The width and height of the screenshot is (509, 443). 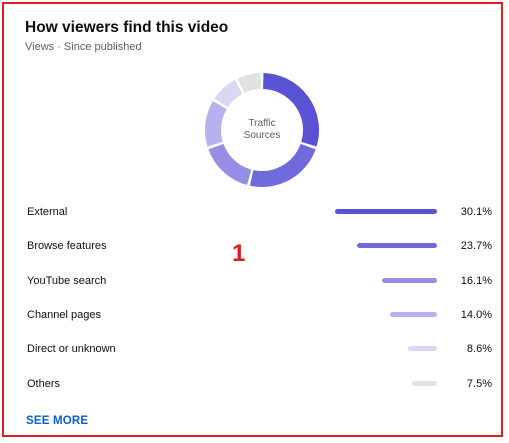 I want to click on traffic-source-row-browse-features: Browse features 23.7%, so click(x=254, y=246).